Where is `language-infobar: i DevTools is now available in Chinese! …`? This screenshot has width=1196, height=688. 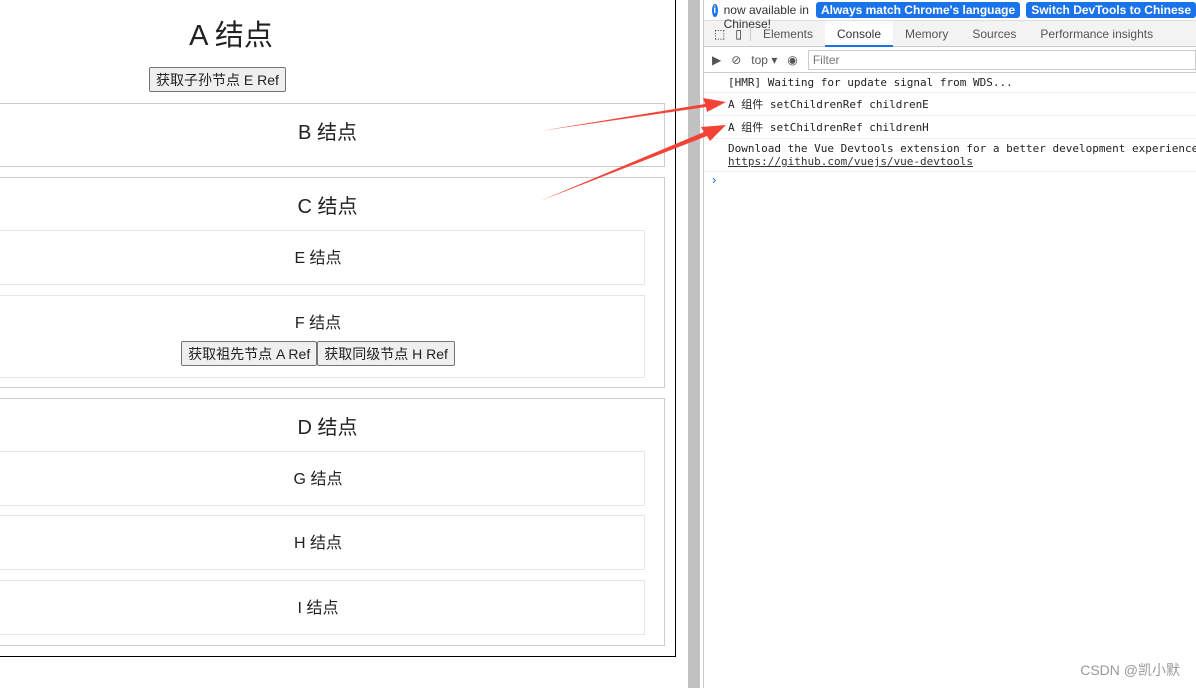
language-infobar: i DevTools is now available in Chinese! … is located at coordinates (950, 15).